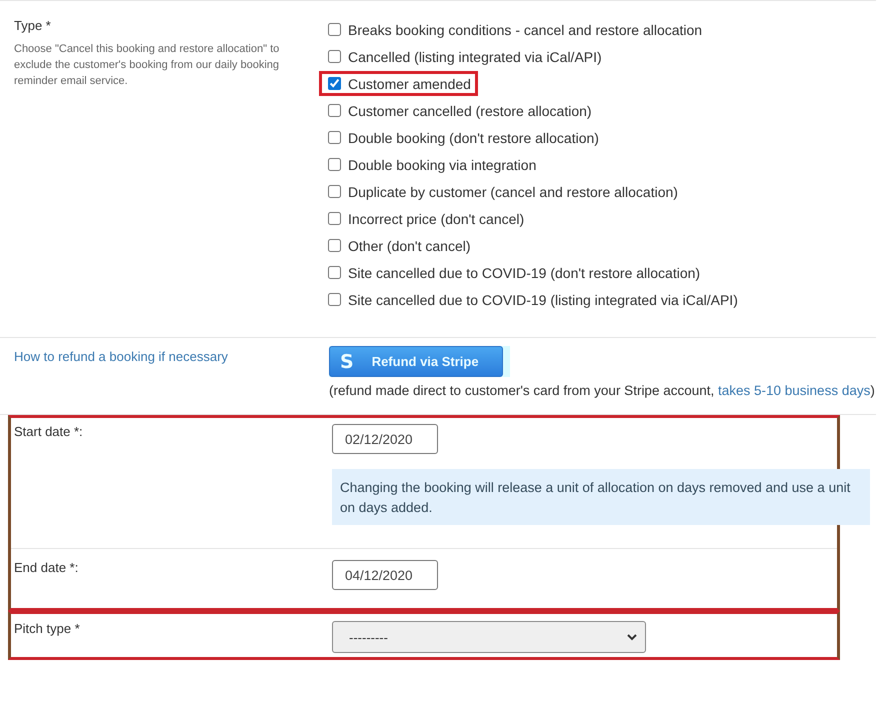  What do you see at coordinates (464, 56) in the screenshot?
I see `checkbox-option: Cancelled (listing integrated via iCal/API)` at bounding box center [464, 56].